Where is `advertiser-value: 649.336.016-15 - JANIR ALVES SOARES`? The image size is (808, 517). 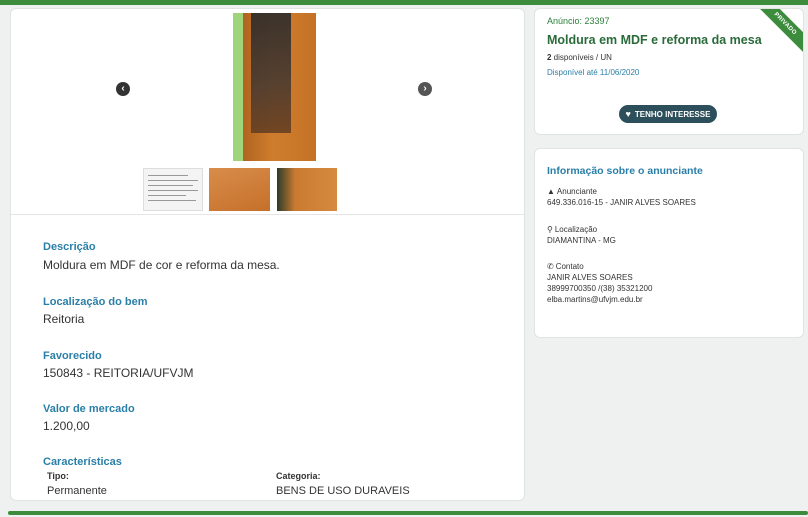
advertiser-value: 649.336.016-15 - JANIR ALVES SOARES is located at coordinates (621, 202).